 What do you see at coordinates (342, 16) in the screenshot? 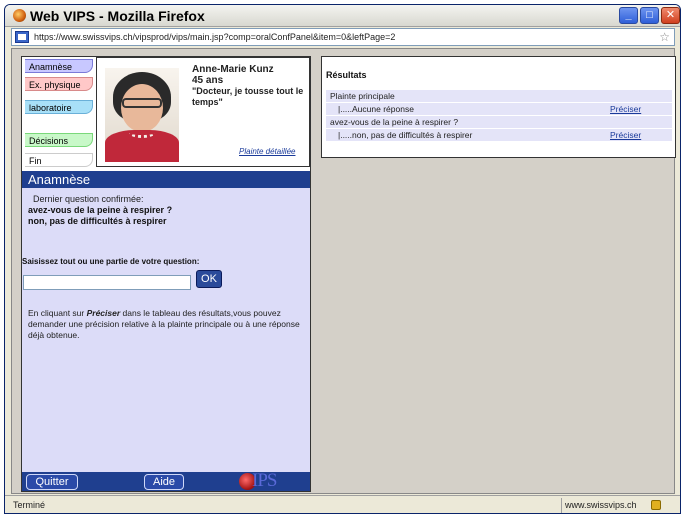
I see `title-bar: Web VIPS - Mozilla Firefox _ □ ✕` at bounding box center [342, 16].